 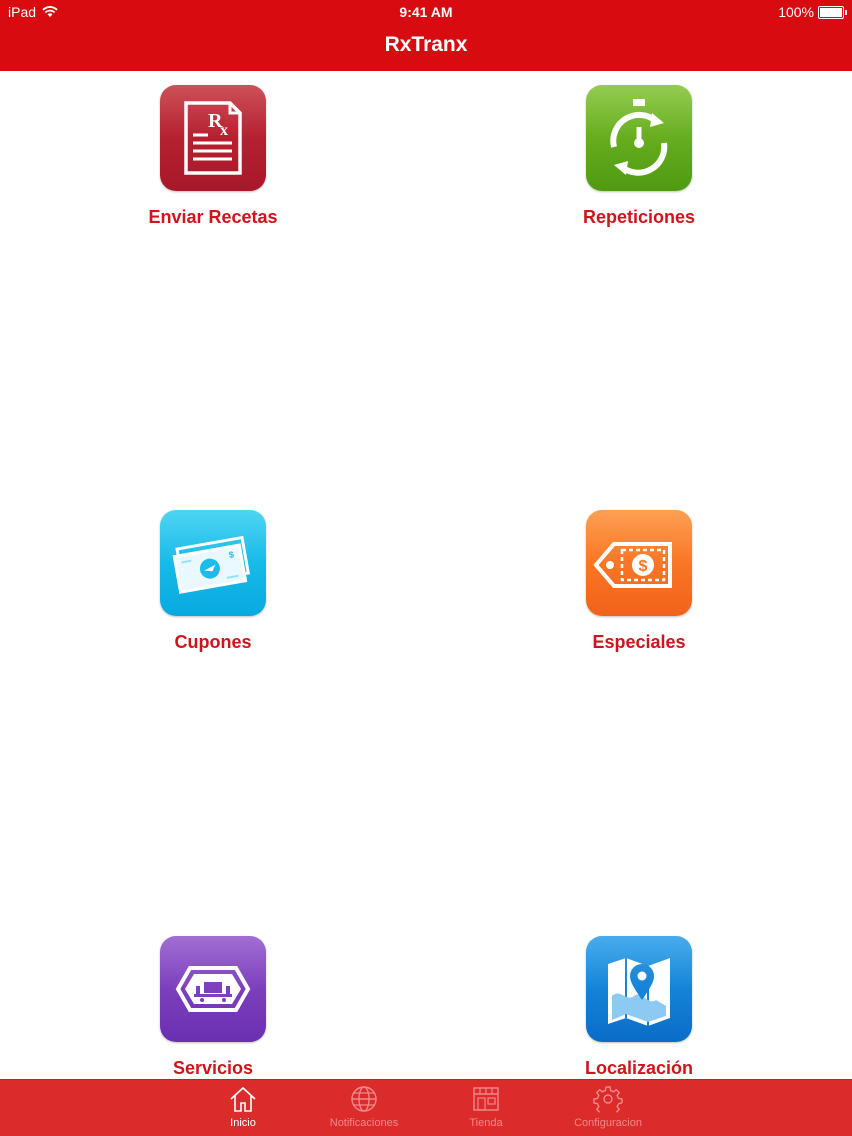 I want to click on map-pin-icon, so click(x=639, y=989).